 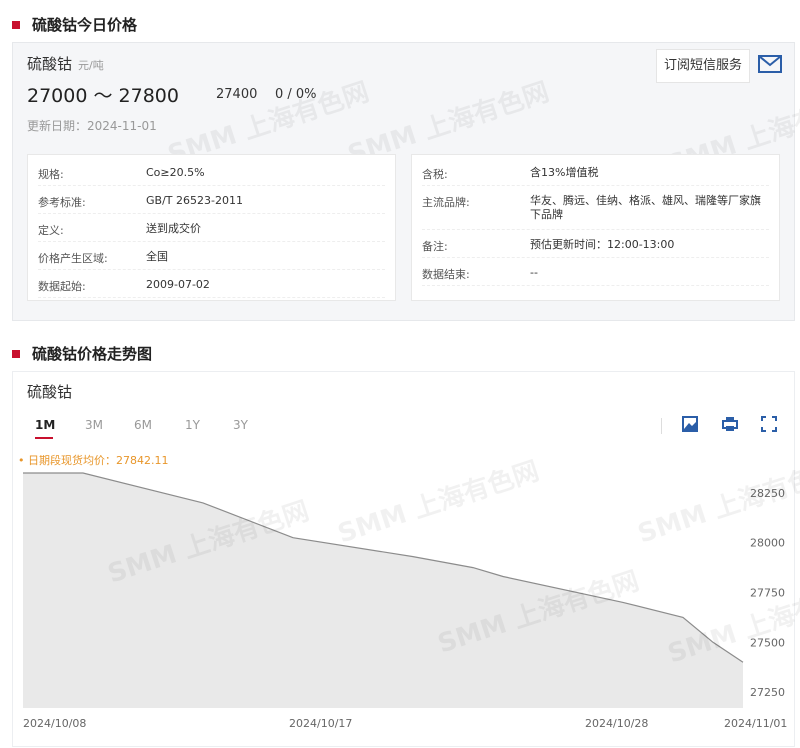 I want to click on section-title-trend: 硫酸钴价格走势图, so click(x=82, y=353).